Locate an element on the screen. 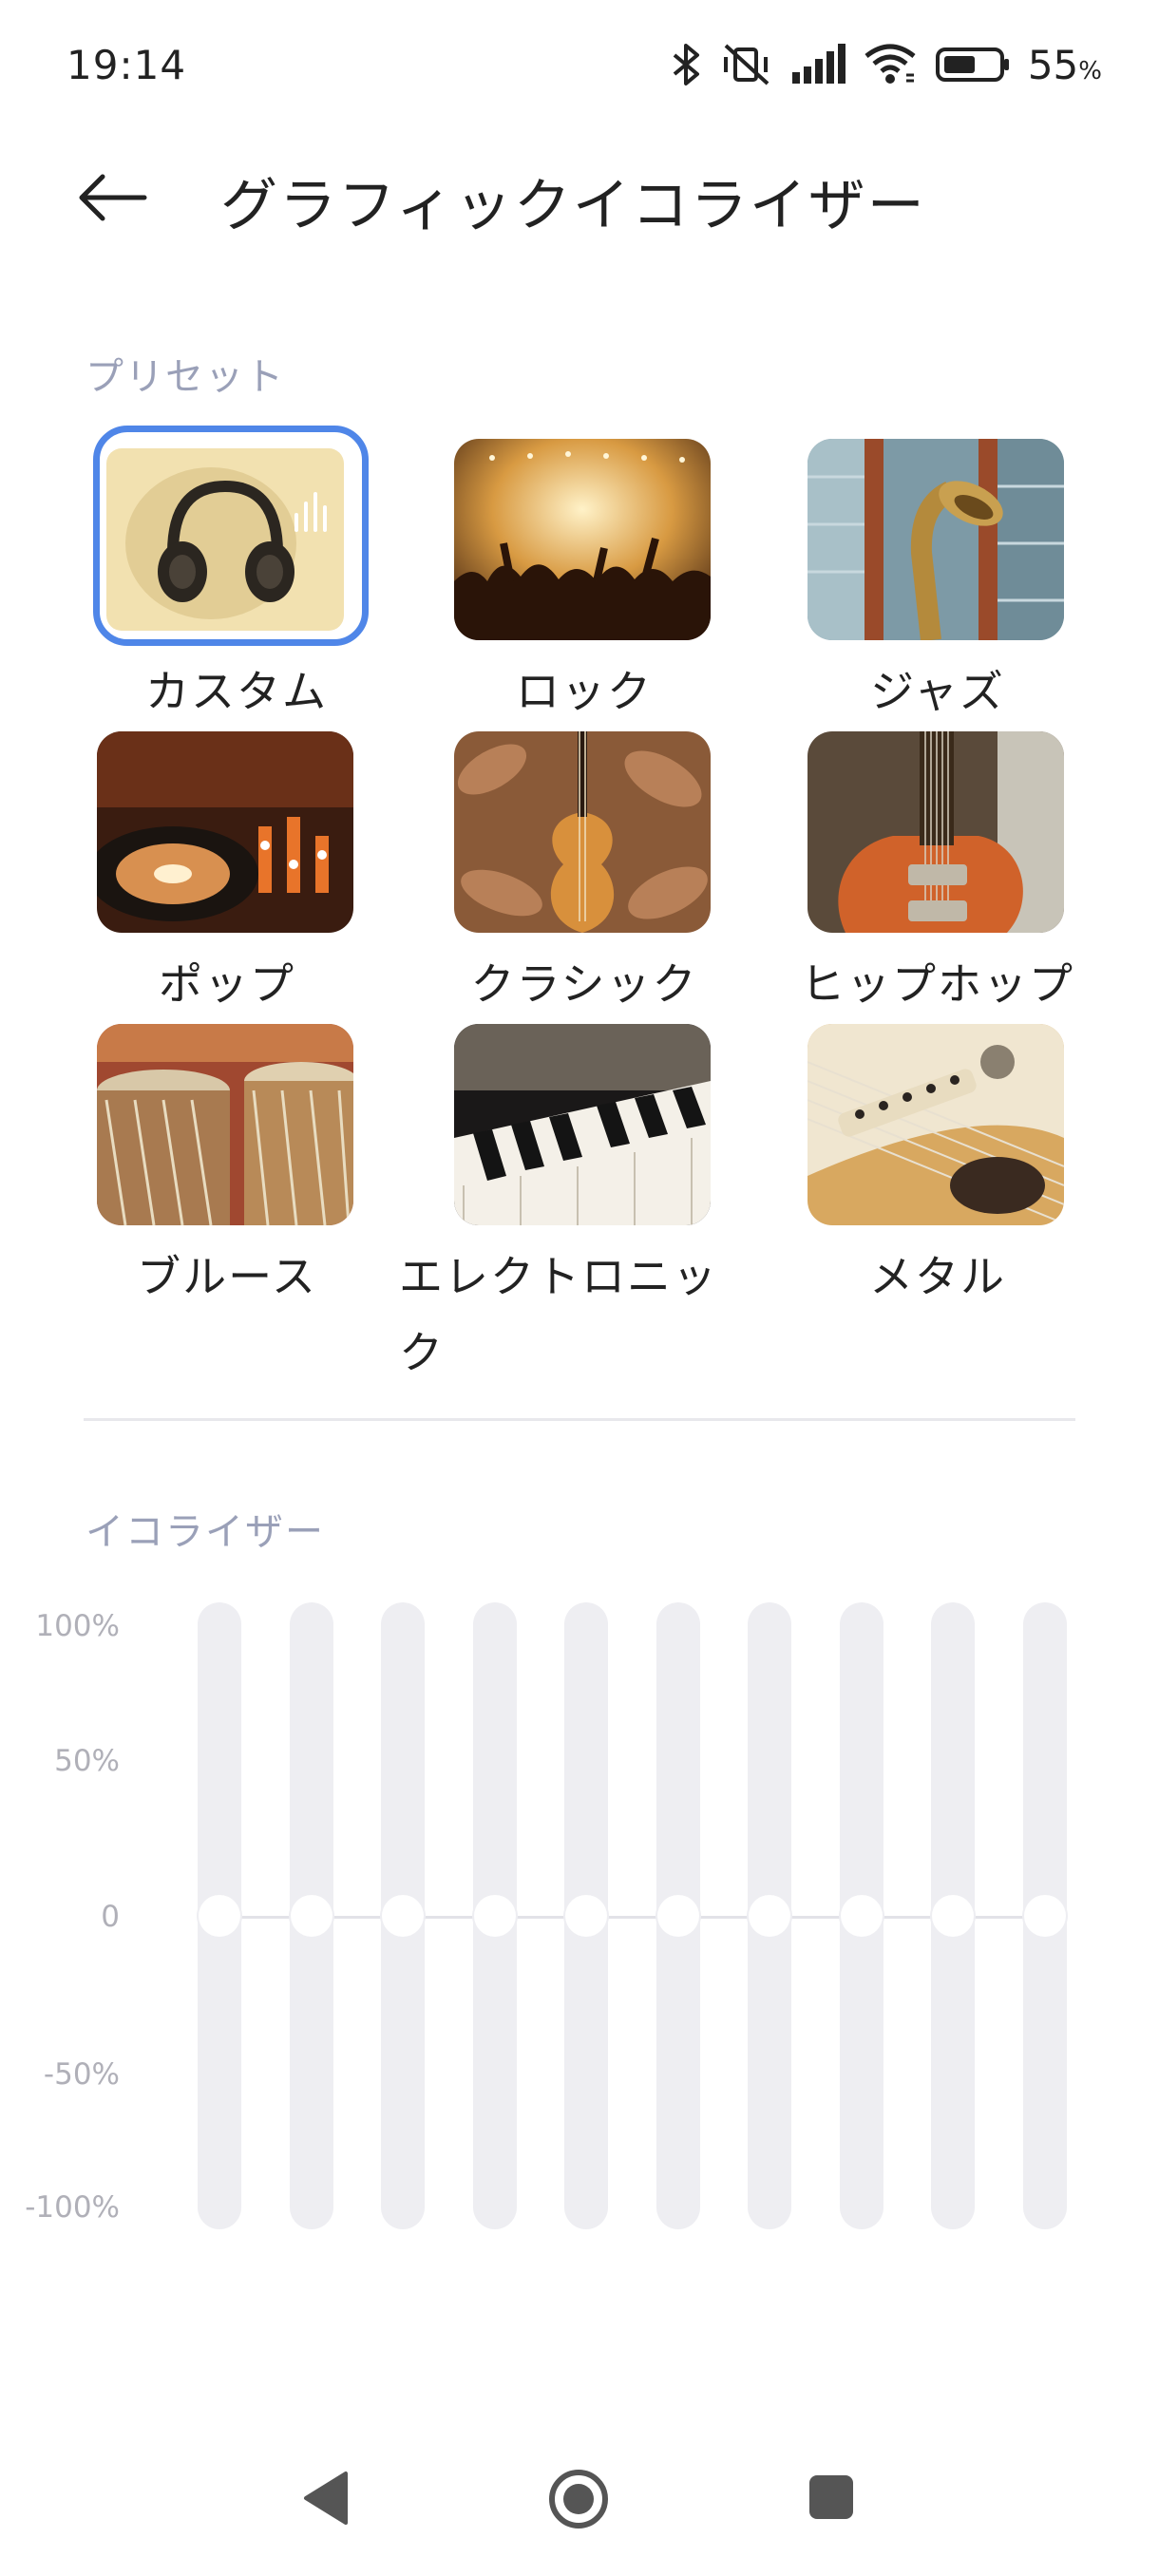  navigation-bar is located at coordinates (579, 2504).